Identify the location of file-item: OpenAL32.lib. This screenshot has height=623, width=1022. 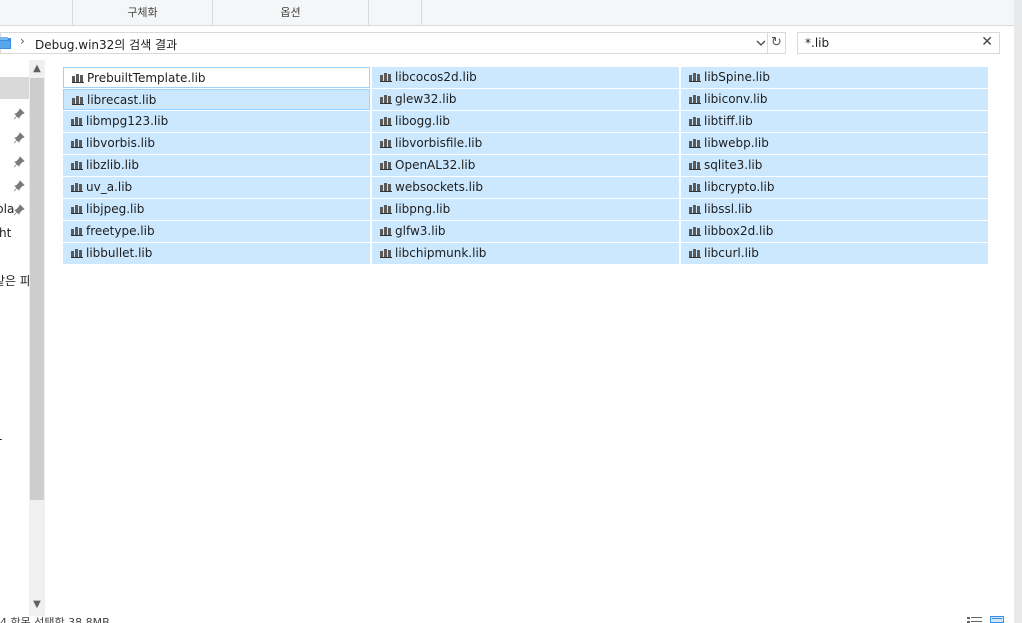
(525, 165).